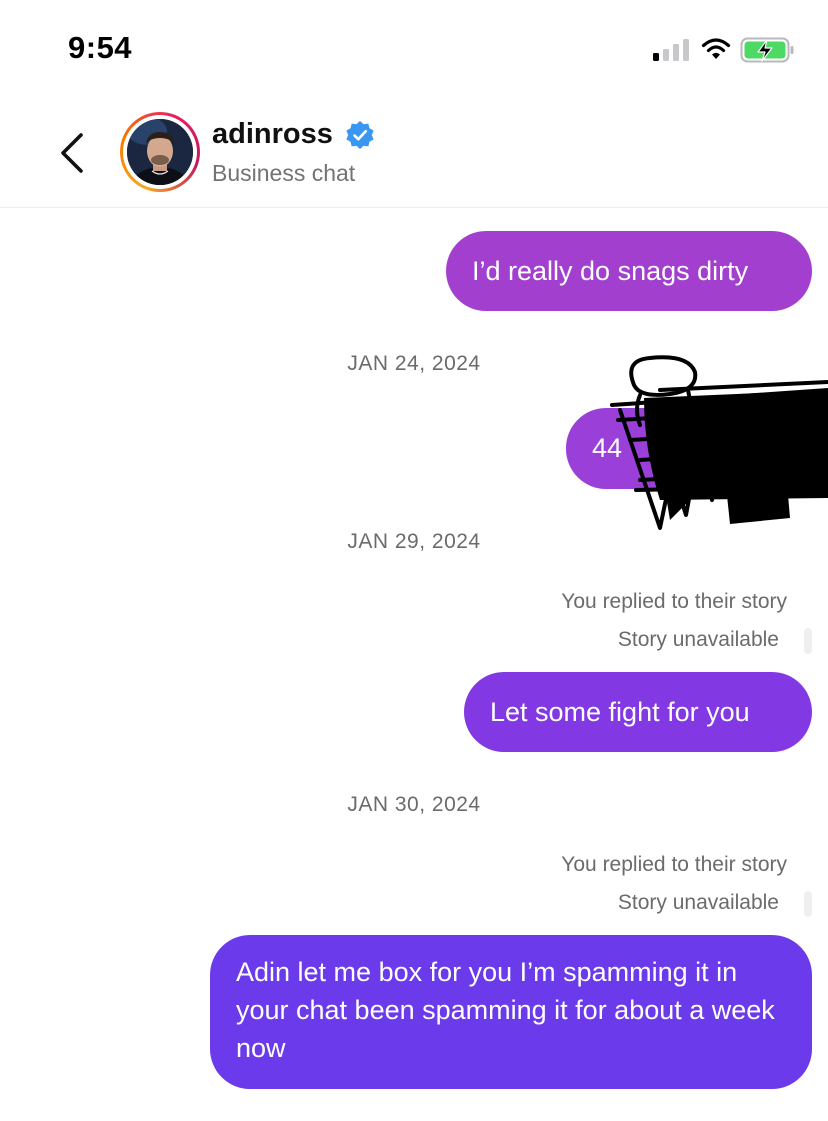  I want to click on status-bar: 9:54, so click(414, 50).